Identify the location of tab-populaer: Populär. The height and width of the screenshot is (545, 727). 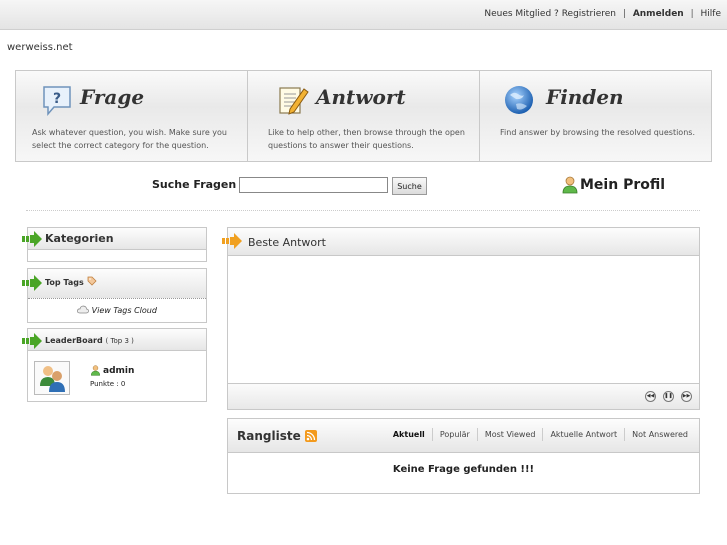
(454, 434).